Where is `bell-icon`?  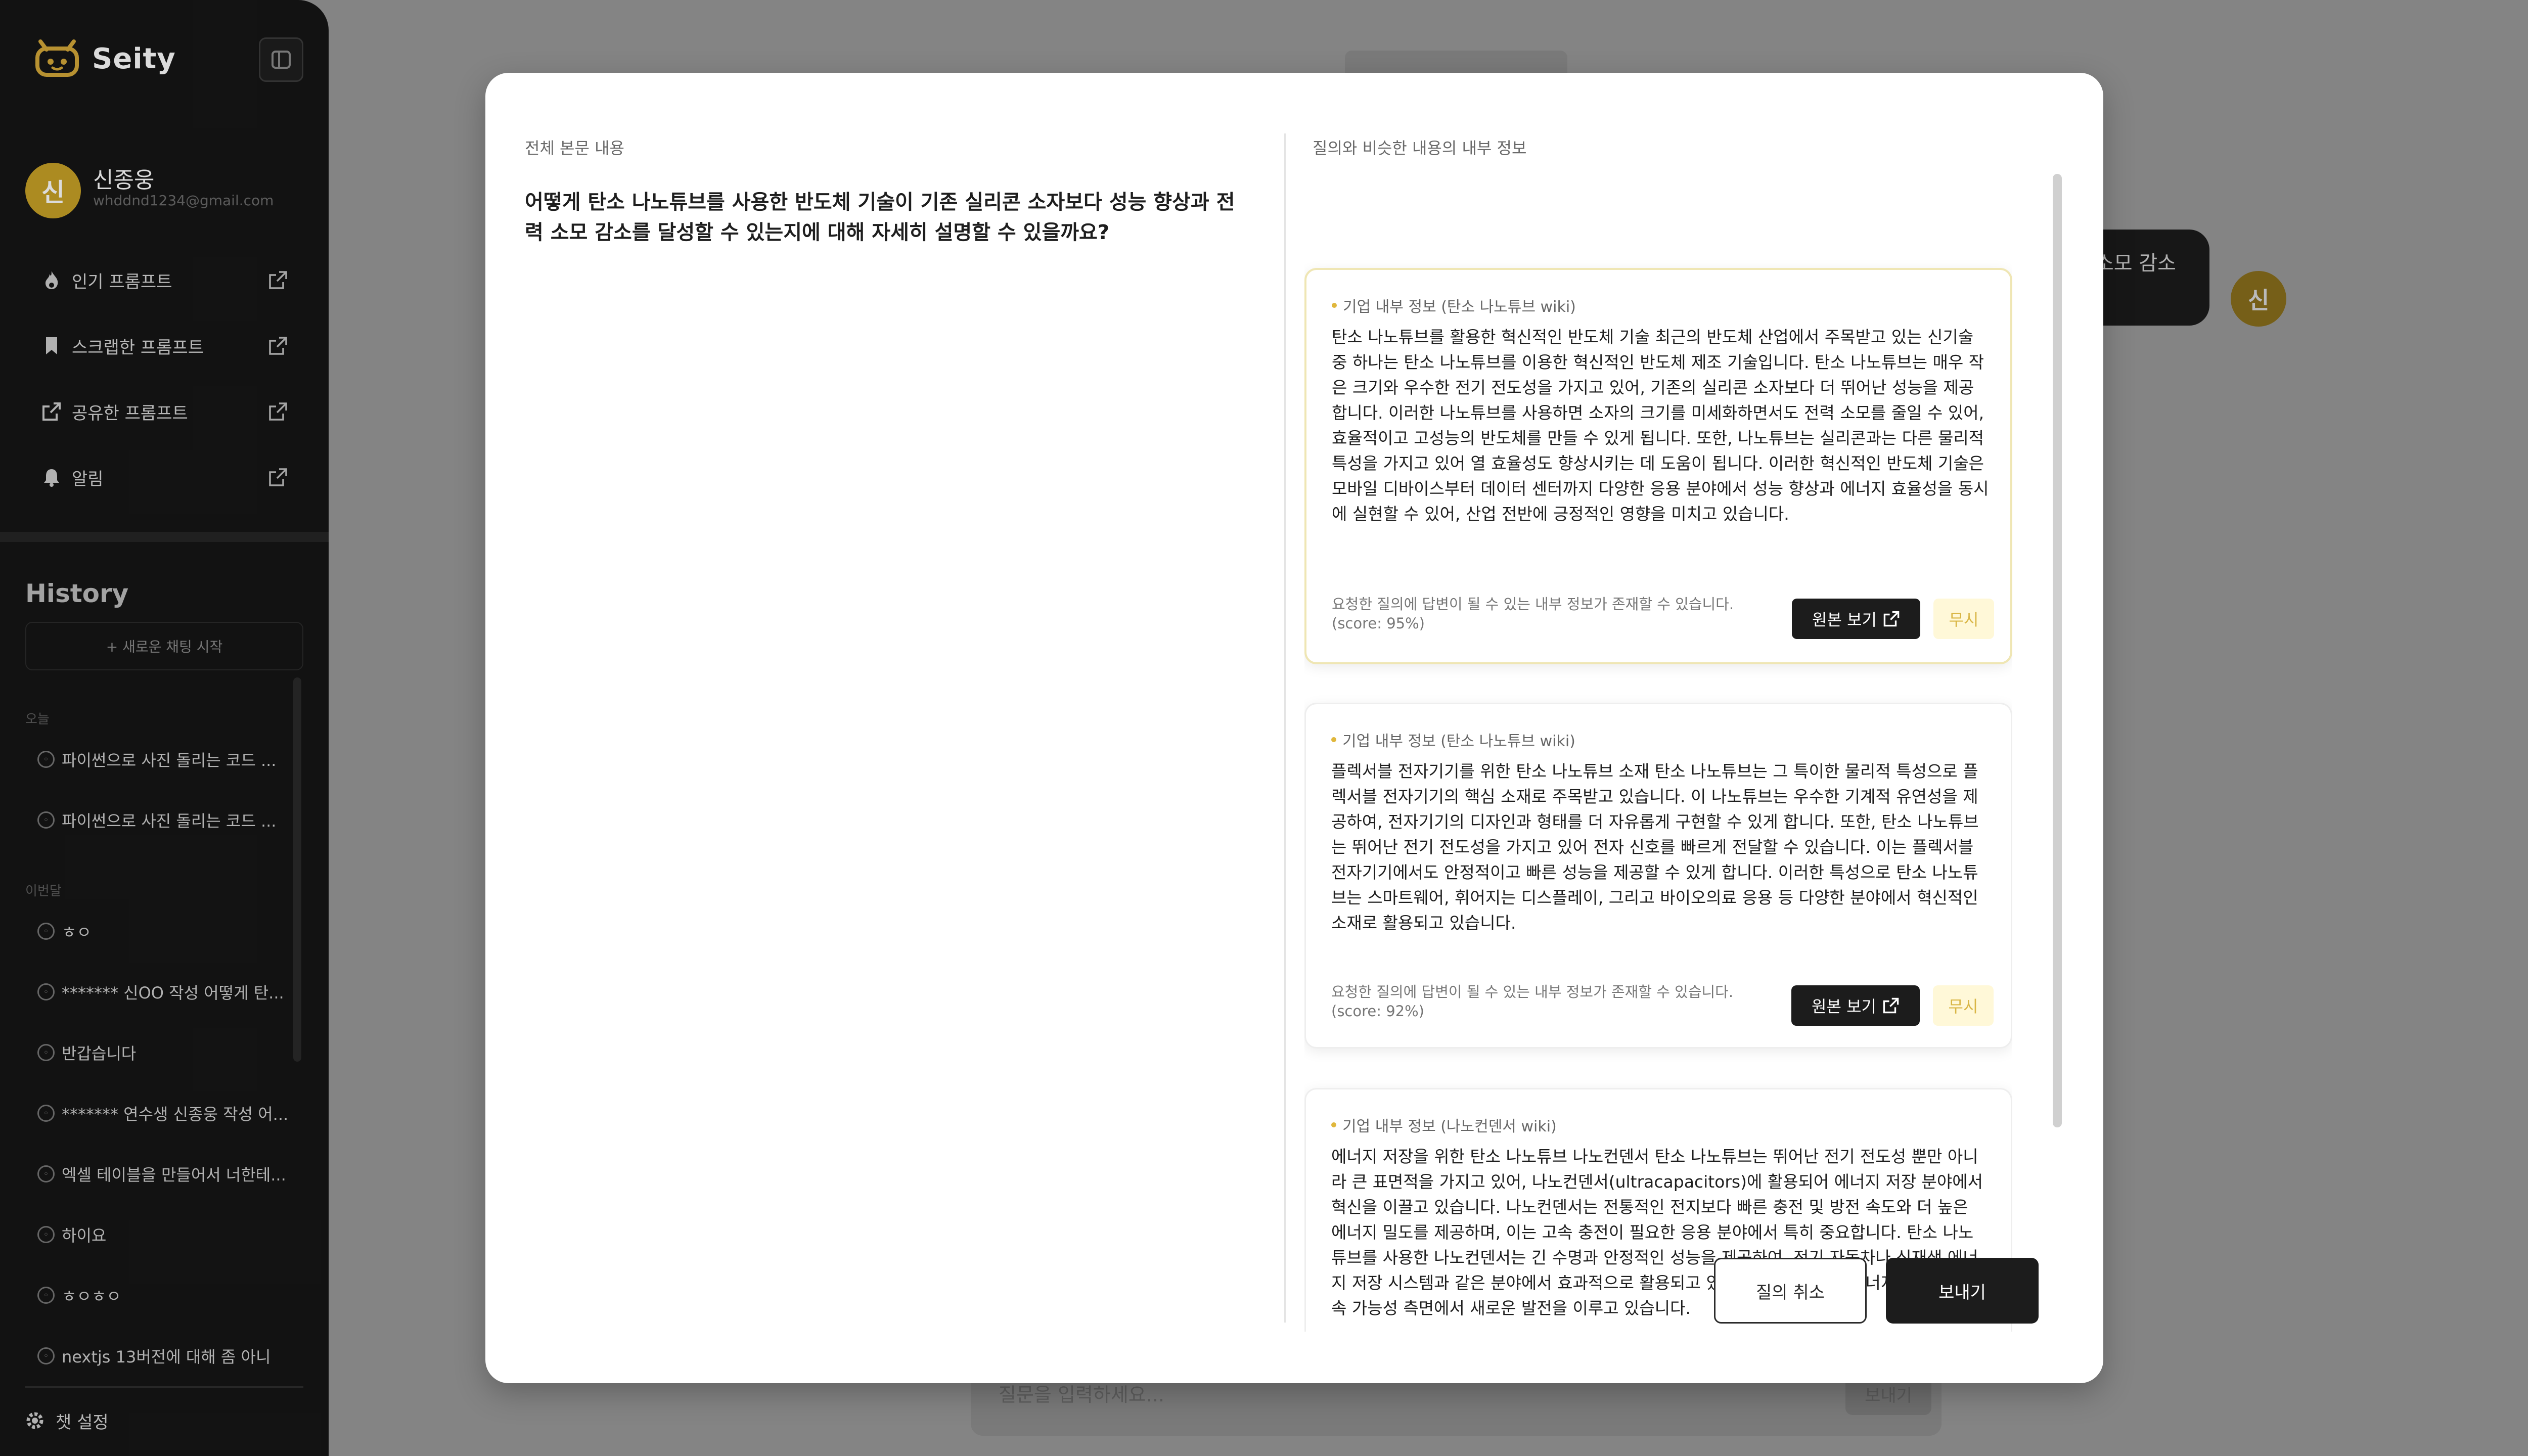 bell-icon is located at coordinates (52, 477).